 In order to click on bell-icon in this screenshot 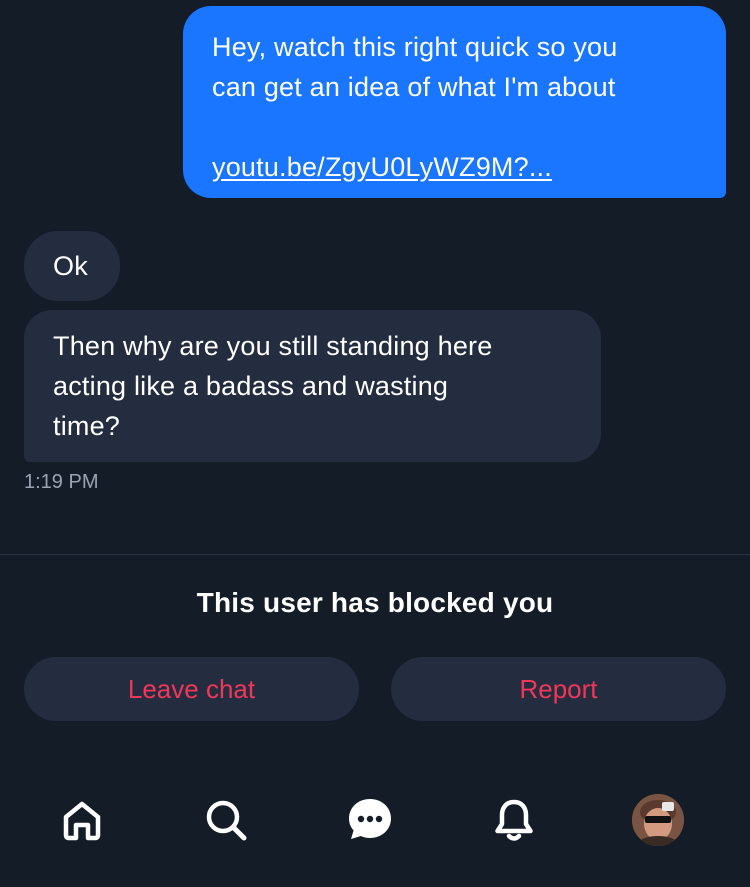, I will do `click(514, 820)`.